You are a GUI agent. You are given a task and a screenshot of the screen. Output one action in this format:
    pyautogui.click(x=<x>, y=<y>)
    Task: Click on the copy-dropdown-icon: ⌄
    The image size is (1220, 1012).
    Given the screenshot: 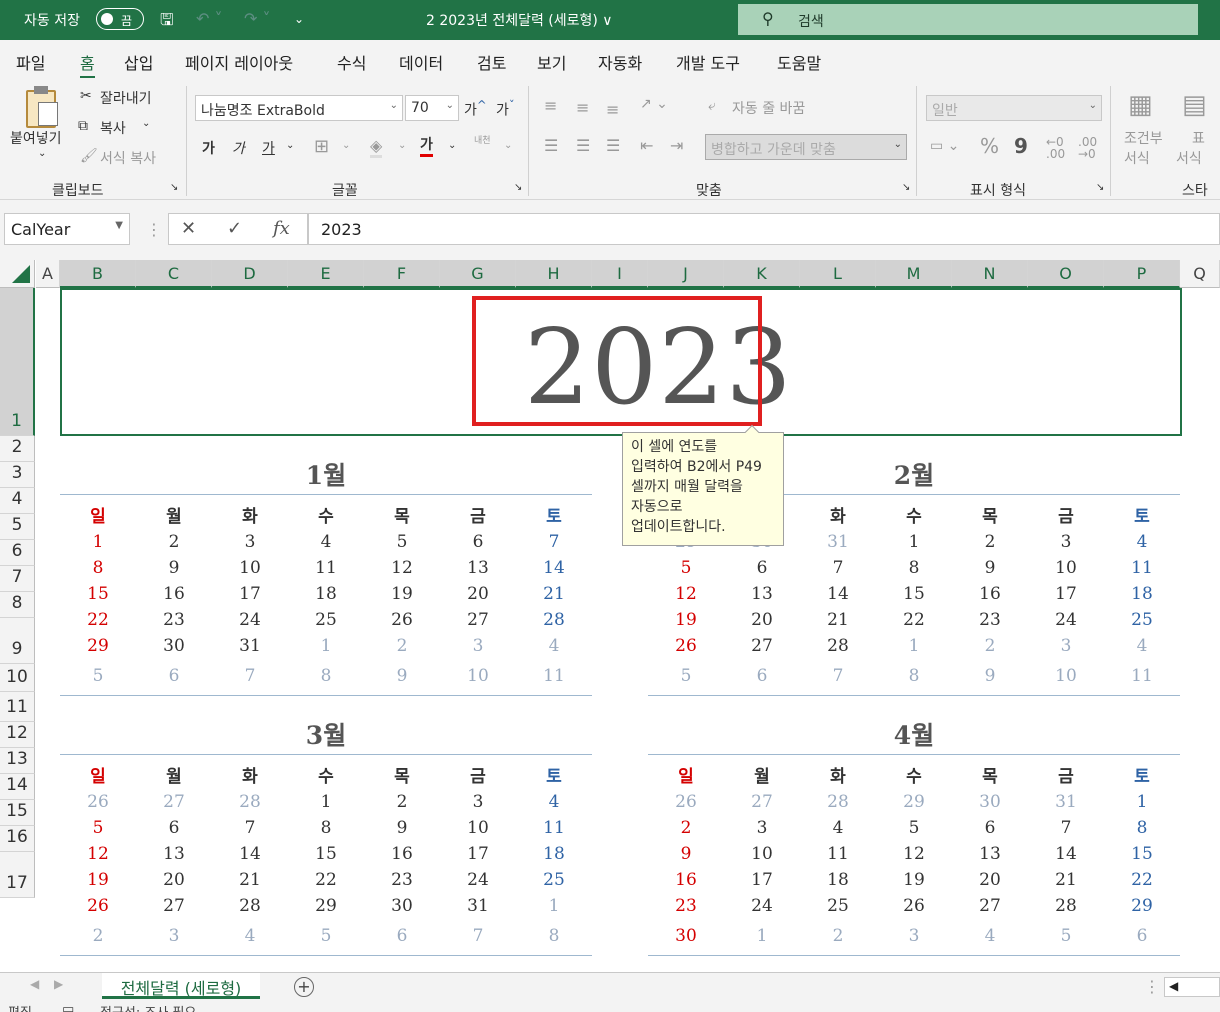 What is the action you would take?
    pyautogui.click(x=146, y=123)
    